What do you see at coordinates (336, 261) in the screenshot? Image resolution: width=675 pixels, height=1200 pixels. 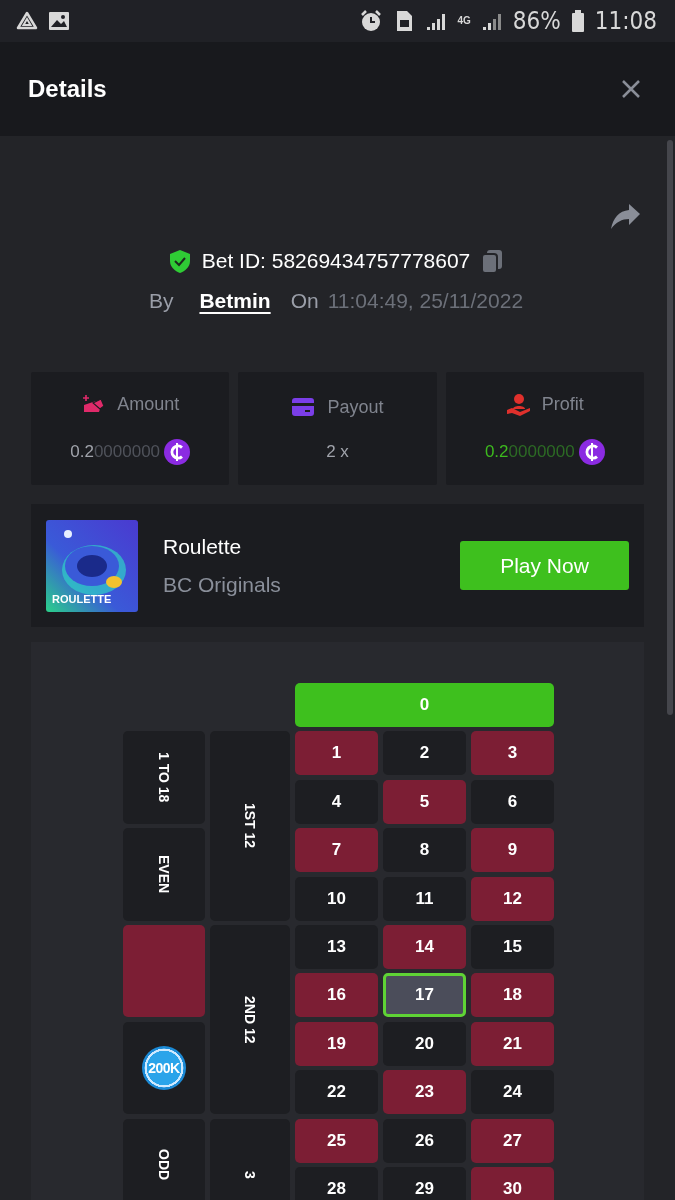 I see `bet-id: Bet ID: 58269434757778607` at bounding box center [336, 261].